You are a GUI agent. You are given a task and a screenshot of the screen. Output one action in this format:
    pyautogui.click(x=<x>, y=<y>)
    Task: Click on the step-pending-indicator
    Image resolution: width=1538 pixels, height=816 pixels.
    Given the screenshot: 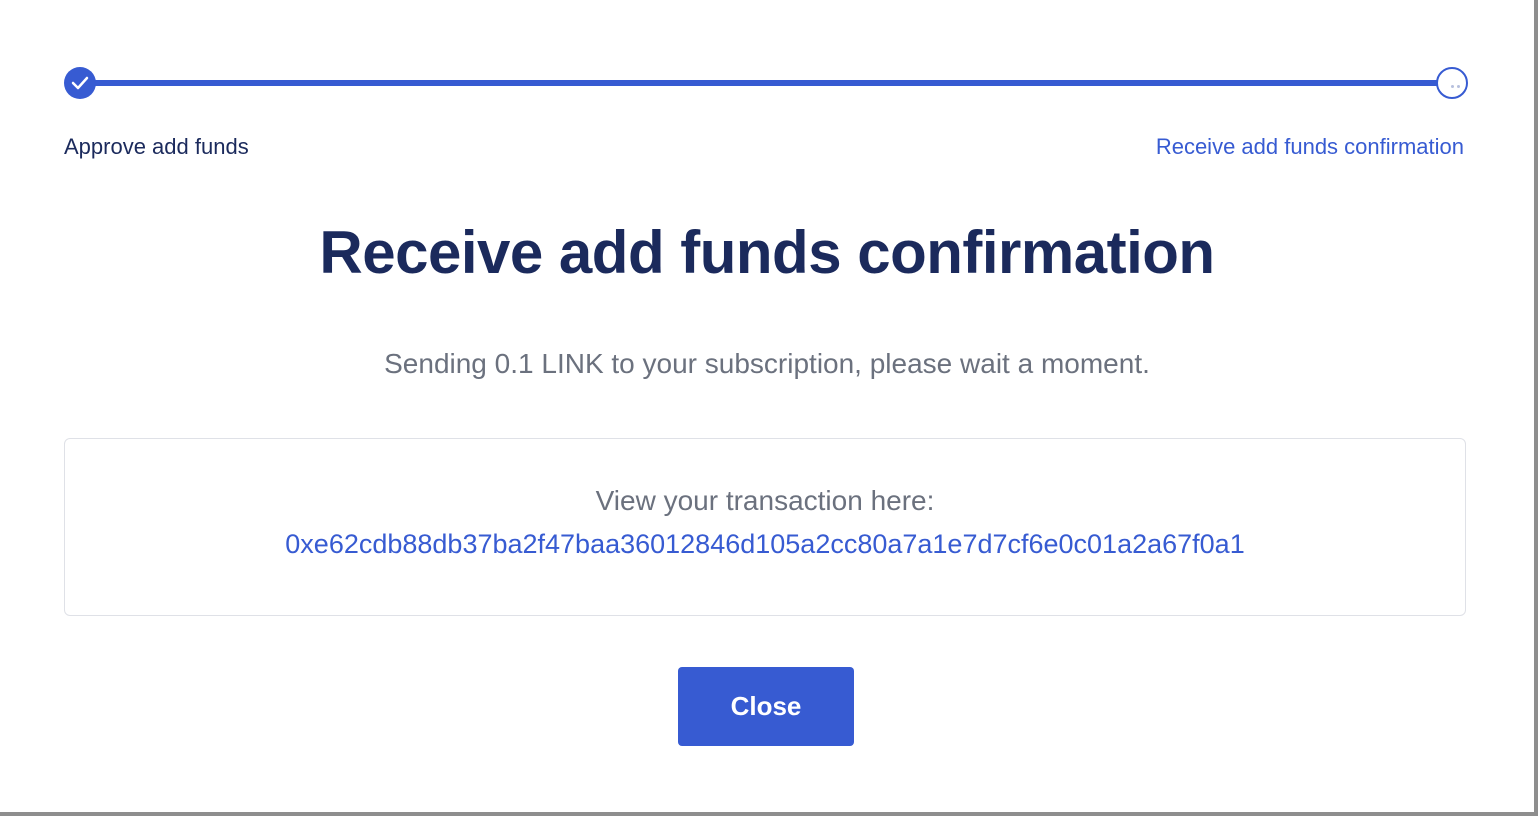 What is the action you would take?
    pyautogui.click(x=1452, y=83)
    